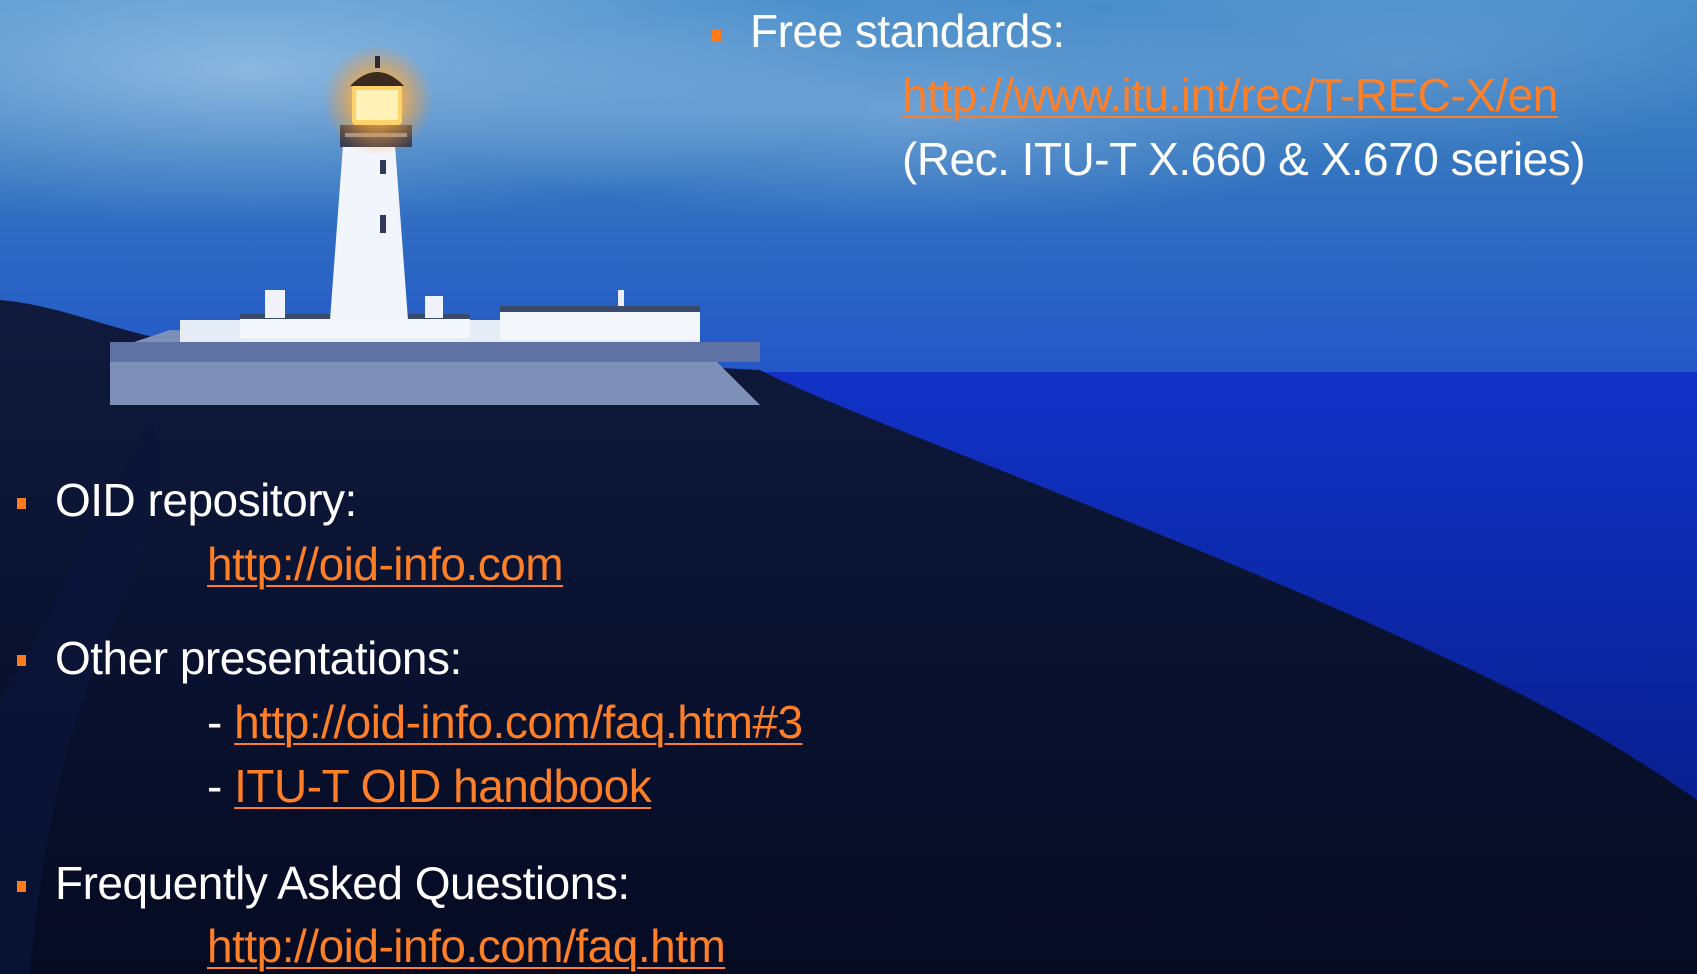 The image size is (1697, 974). What do you see at coordinates (342, 883) in the screenshot?
I see `faq-label: Frequently Asked Questions:` at bounding box center [342, 883].